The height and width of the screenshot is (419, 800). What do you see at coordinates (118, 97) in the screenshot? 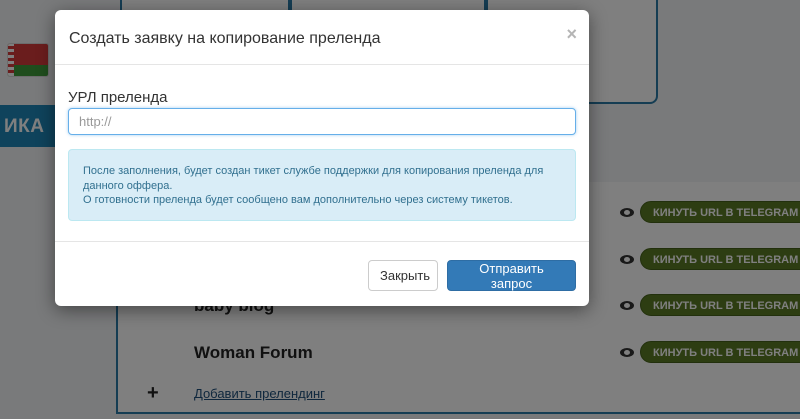
I see `url-field-label: УРЛ преленда` at bounding box center [118, 97].